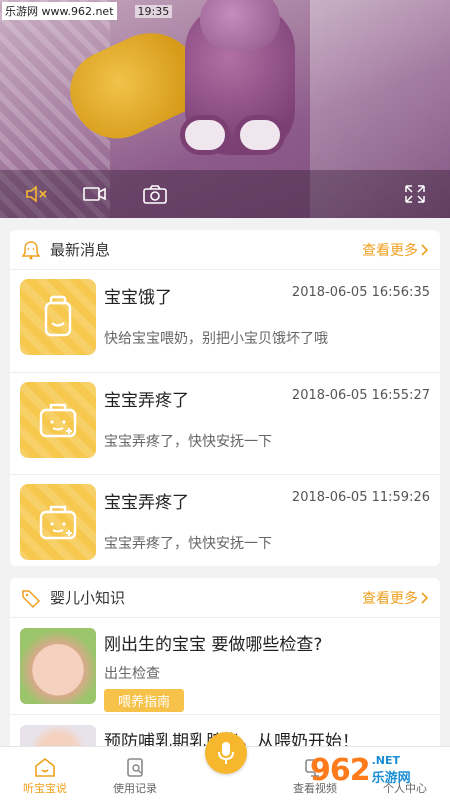  Describe the element at coordinates (267, 428) in the screenshot. I see `news-item-body: 宝宝弄疼了 2018-06-05 16:55:27 宝宝弄疼了，快快安抚一下` at that location.